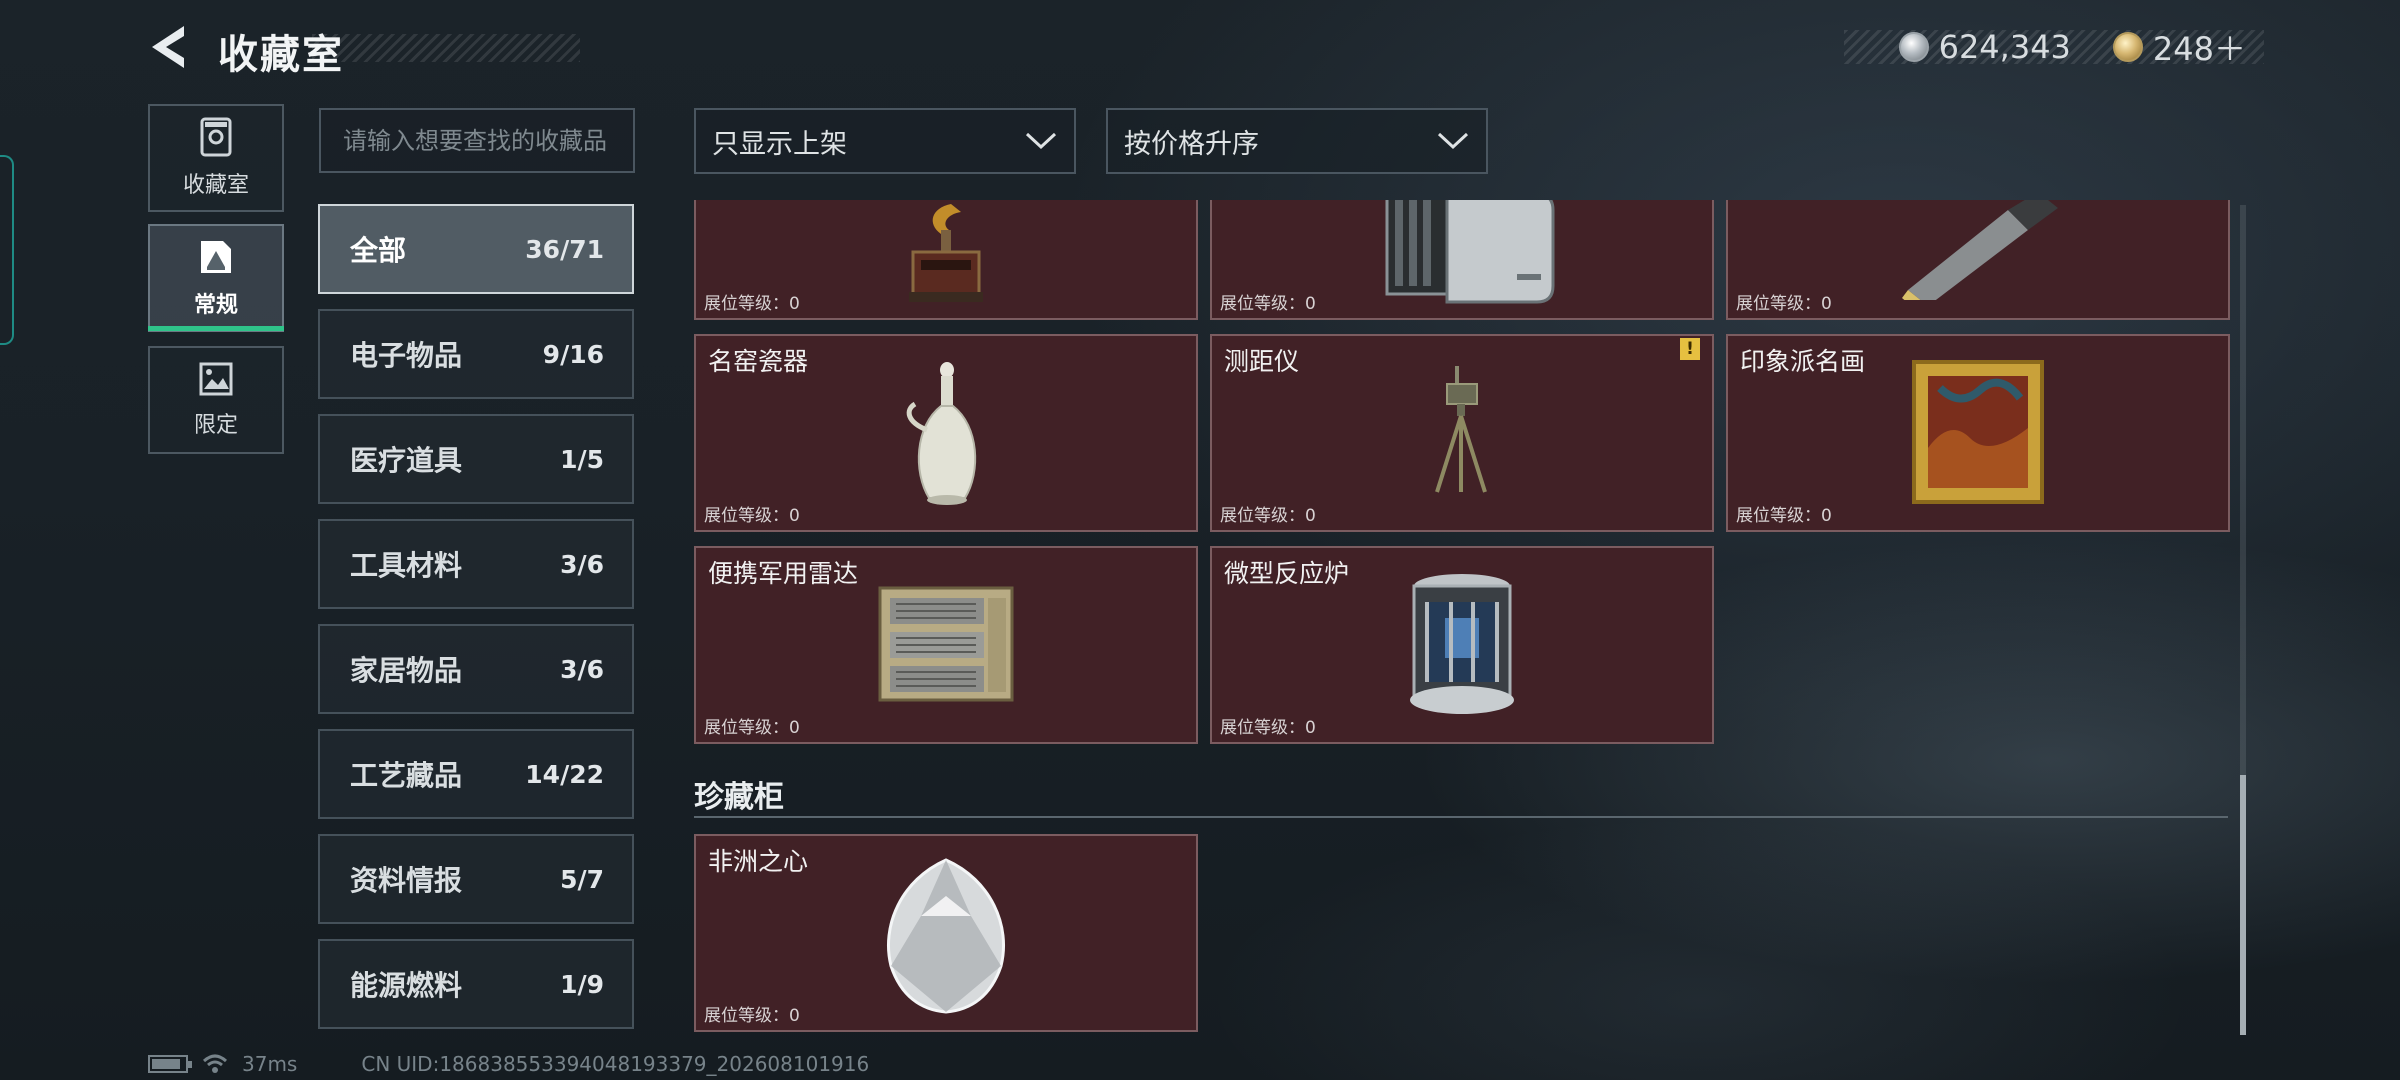 The width and height of the screenshot is (2400, 1080). Describe the element at coordinates (941, 433) in the screenshot. I see `porcelain-vase-icon` at that location.